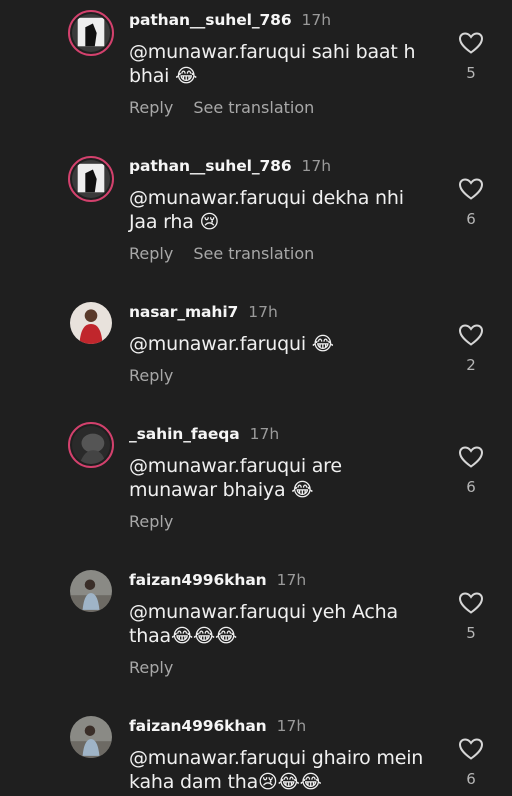 Image resolution: width=512 pixels, height=796 pixels. I want to click on username: _sahin_faeqa, so click(184, 434).